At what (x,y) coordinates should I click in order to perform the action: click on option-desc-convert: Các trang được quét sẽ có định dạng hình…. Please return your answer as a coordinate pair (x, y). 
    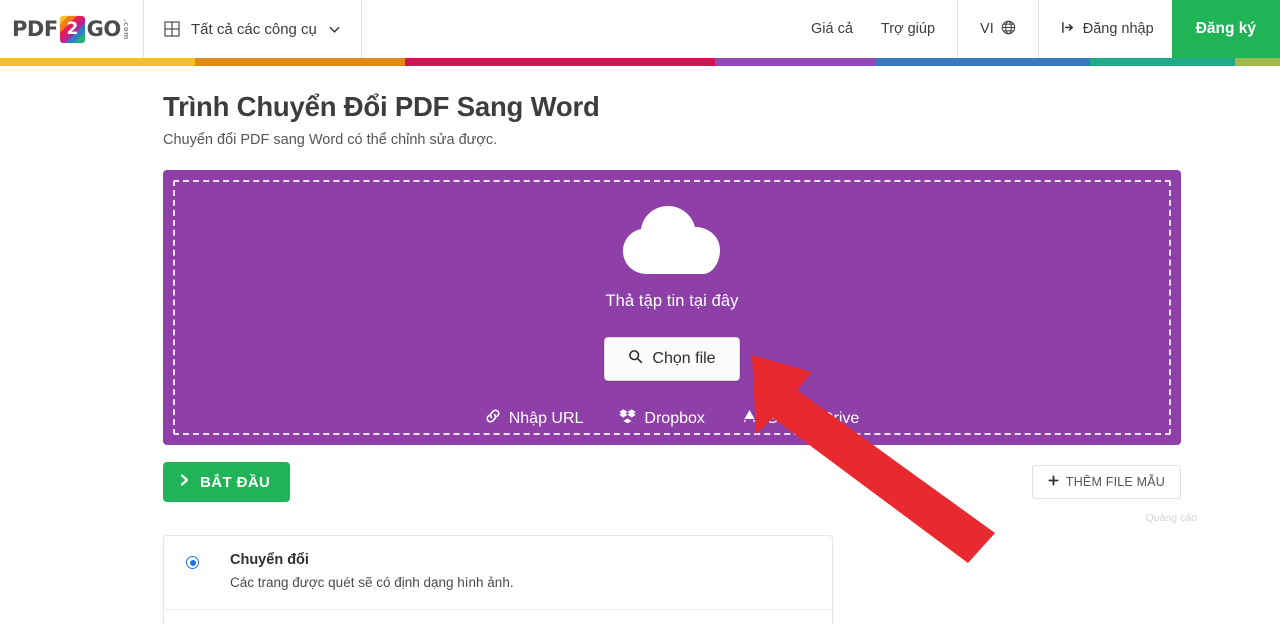
    Looking at the image, I should click on (372, 582).